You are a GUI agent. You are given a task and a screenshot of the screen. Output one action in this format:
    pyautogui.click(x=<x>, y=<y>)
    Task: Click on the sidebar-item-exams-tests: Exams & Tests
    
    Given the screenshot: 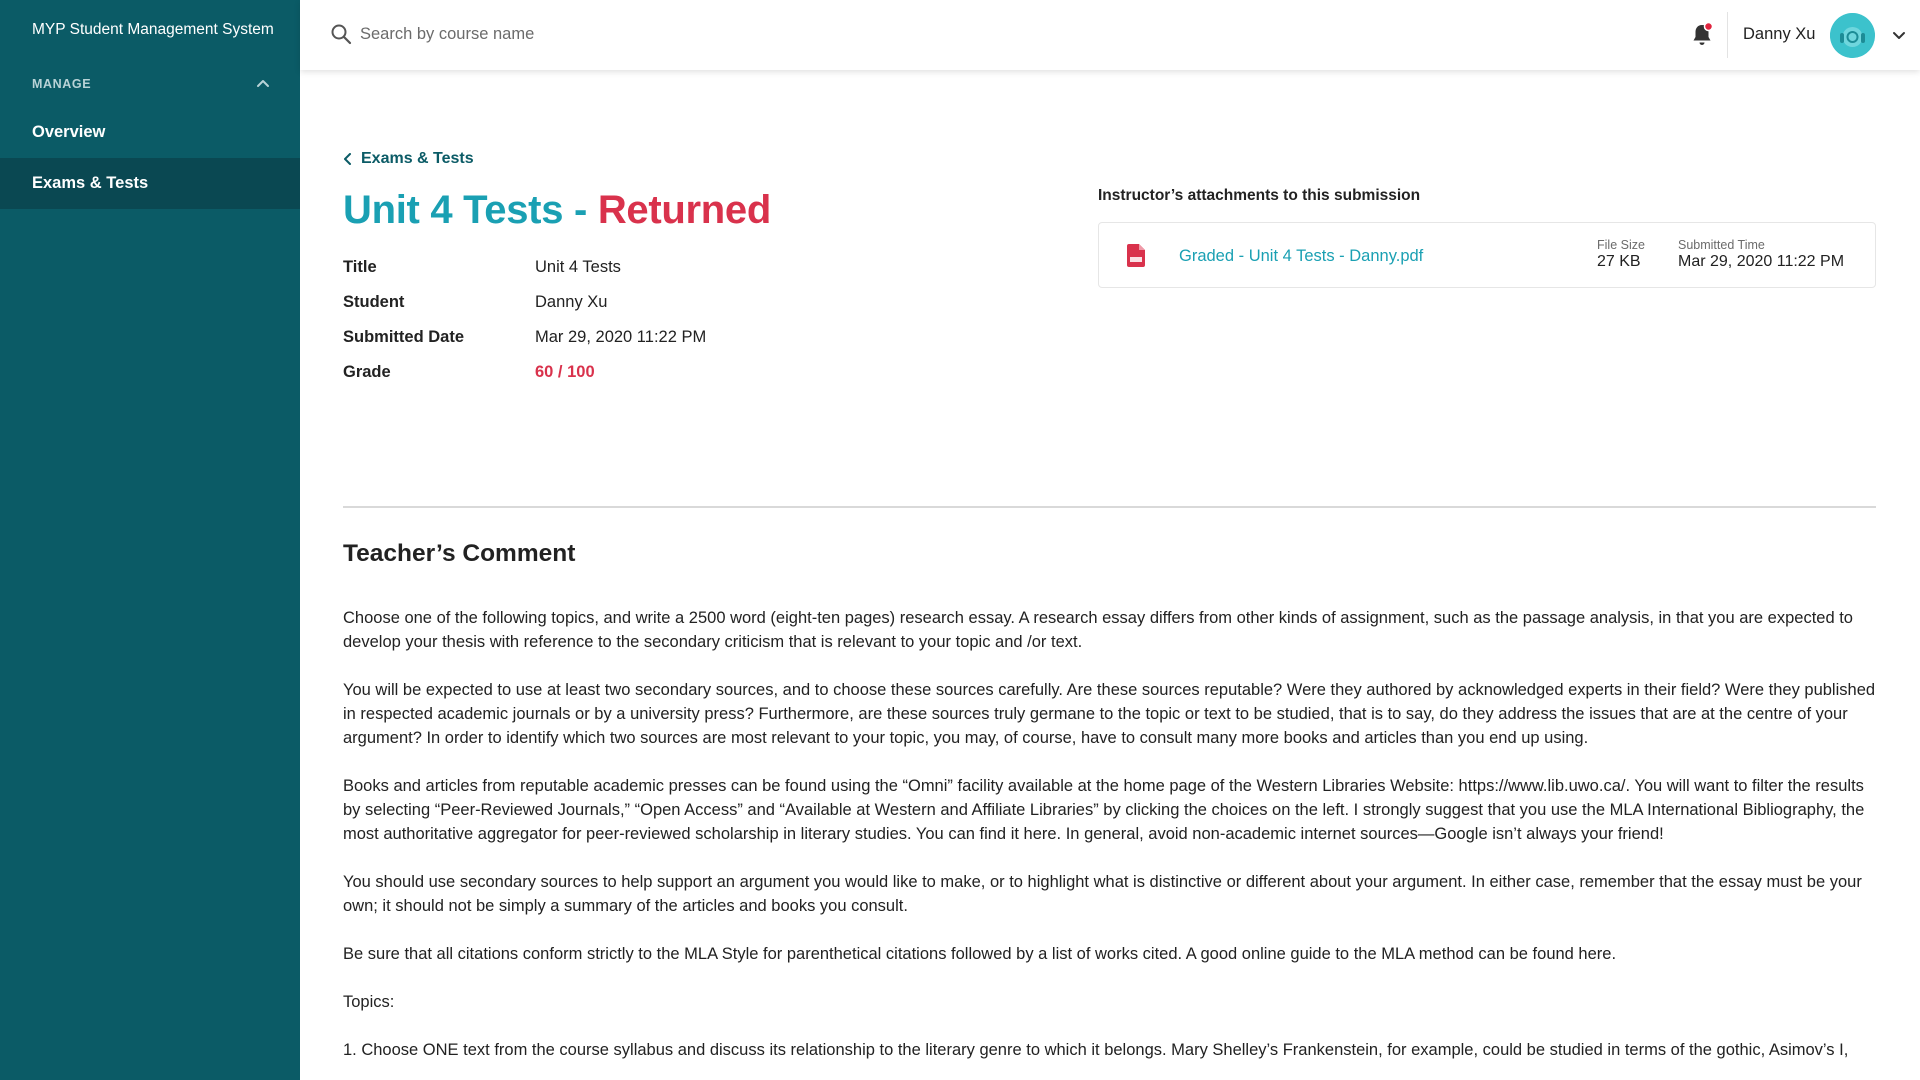 What is the action you would take?
    pyautogui.click(x=150, y=183)
    